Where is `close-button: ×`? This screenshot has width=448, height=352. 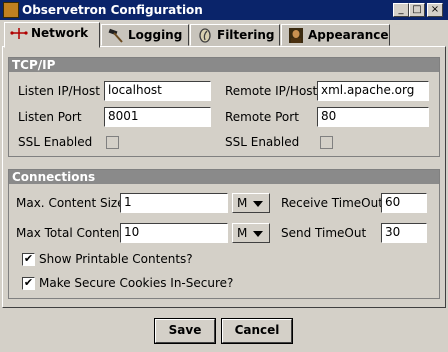
close-button: × is located at coordinates (435, 10).